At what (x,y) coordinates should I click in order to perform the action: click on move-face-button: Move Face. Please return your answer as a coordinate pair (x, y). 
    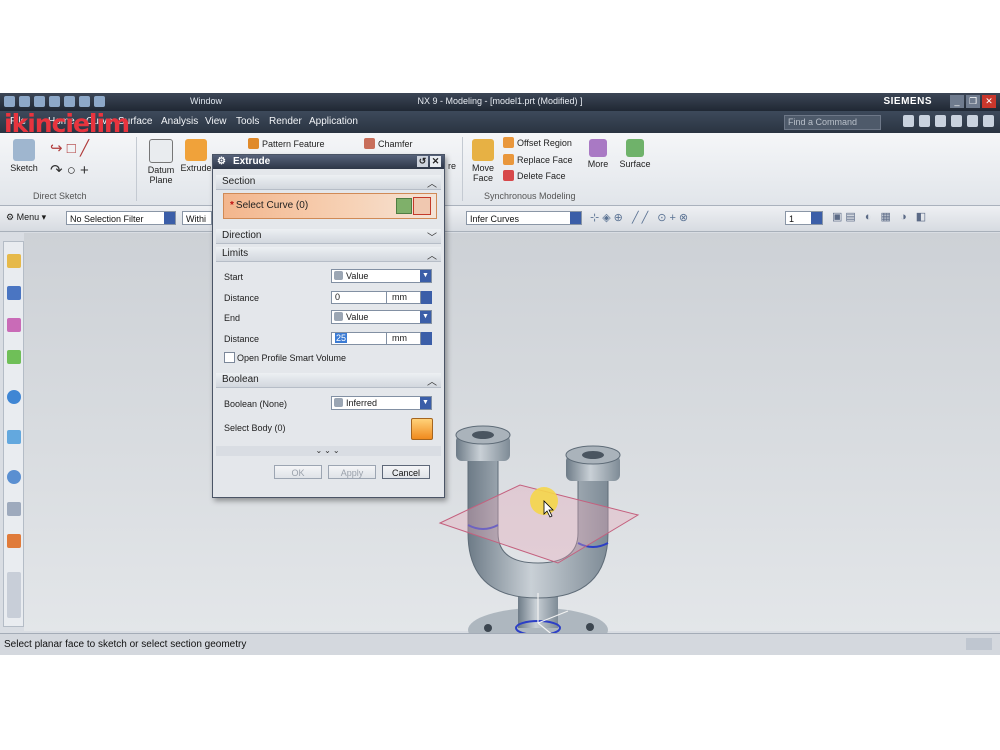
    Looking at the image, I should click on (483, 161).